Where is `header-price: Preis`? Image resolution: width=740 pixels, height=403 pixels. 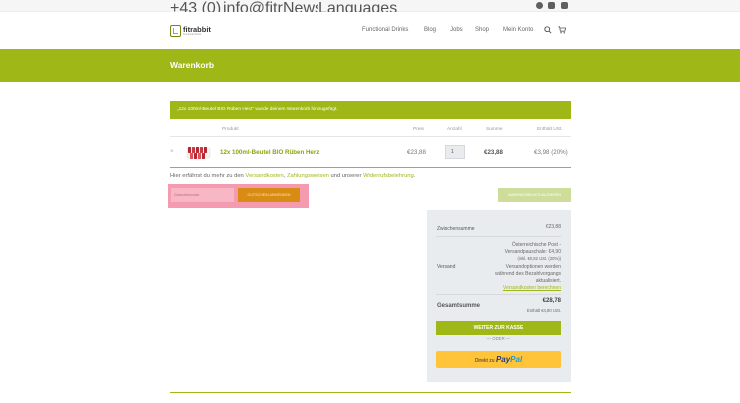 header-price: Preis is located at coordinates (418, 129).